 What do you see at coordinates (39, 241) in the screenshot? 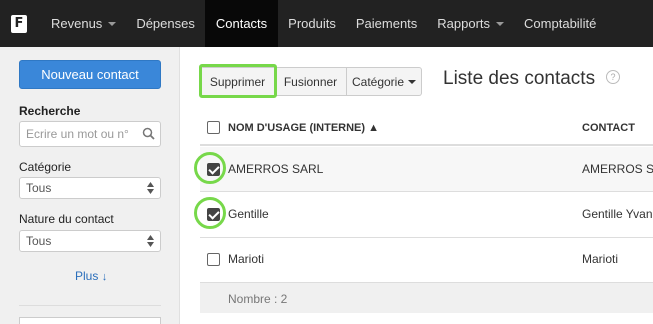
I see `nature-select-value: Tous` at bounding box center [39, 241].